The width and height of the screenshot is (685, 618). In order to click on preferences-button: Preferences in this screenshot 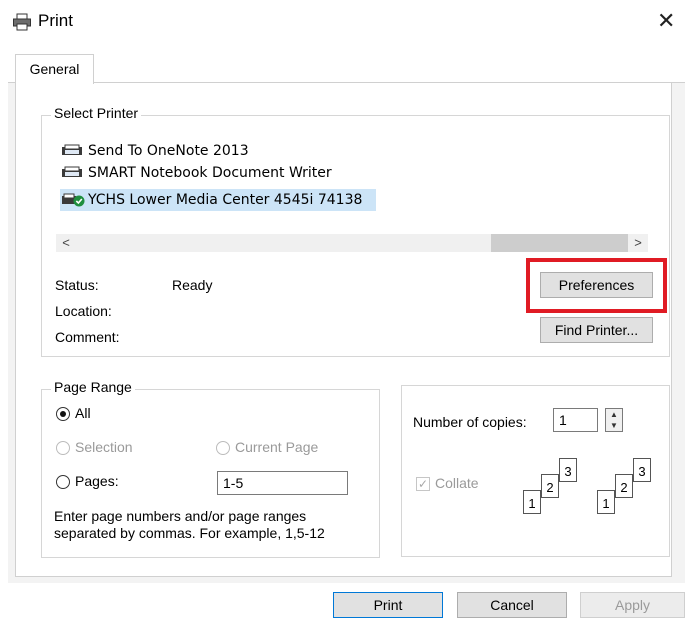, I will do `click(596, 285)`.